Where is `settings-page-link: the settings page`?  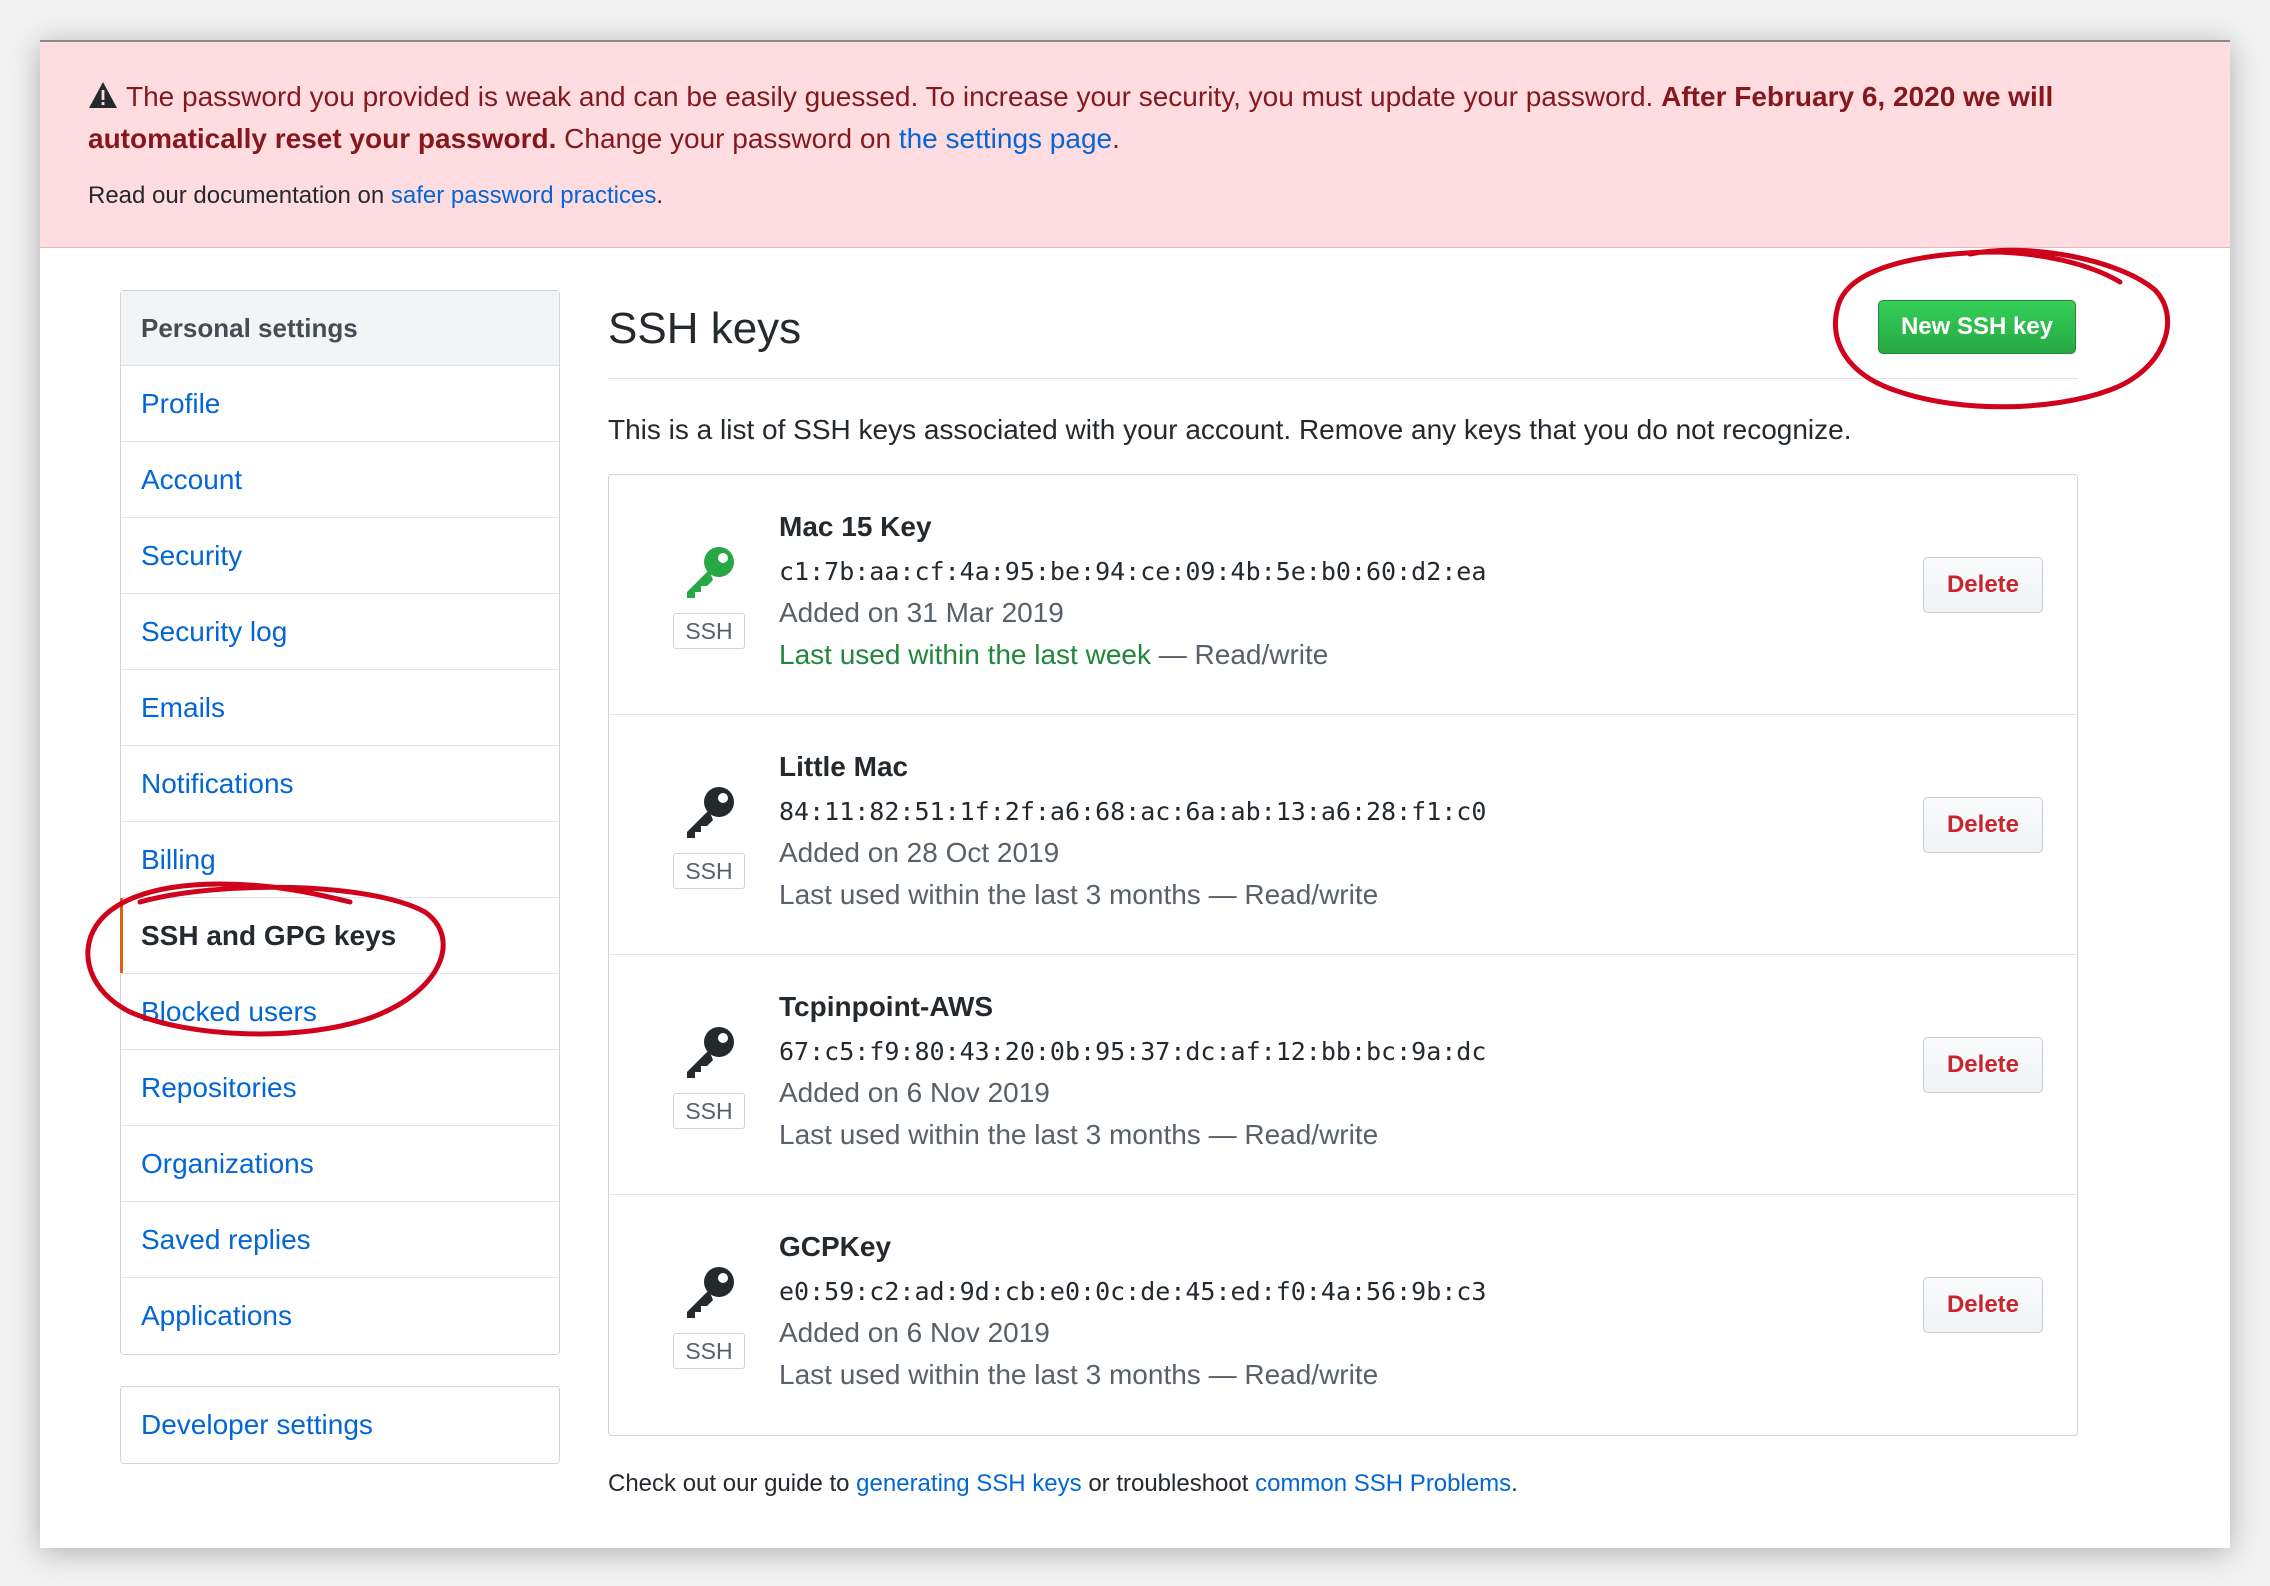
settings-page-link: the settings page is located at coordinates (1005, 138).